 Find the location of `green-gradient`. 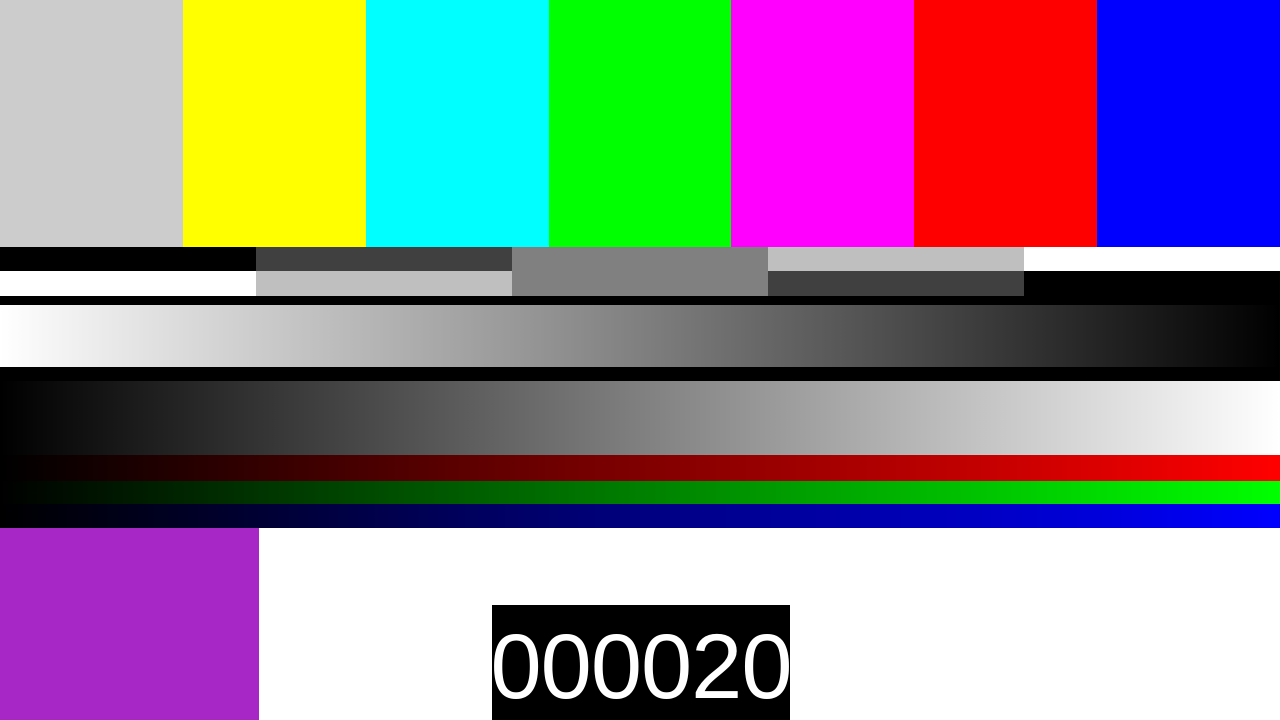

green-gradient is located at coordinates (640, 492).